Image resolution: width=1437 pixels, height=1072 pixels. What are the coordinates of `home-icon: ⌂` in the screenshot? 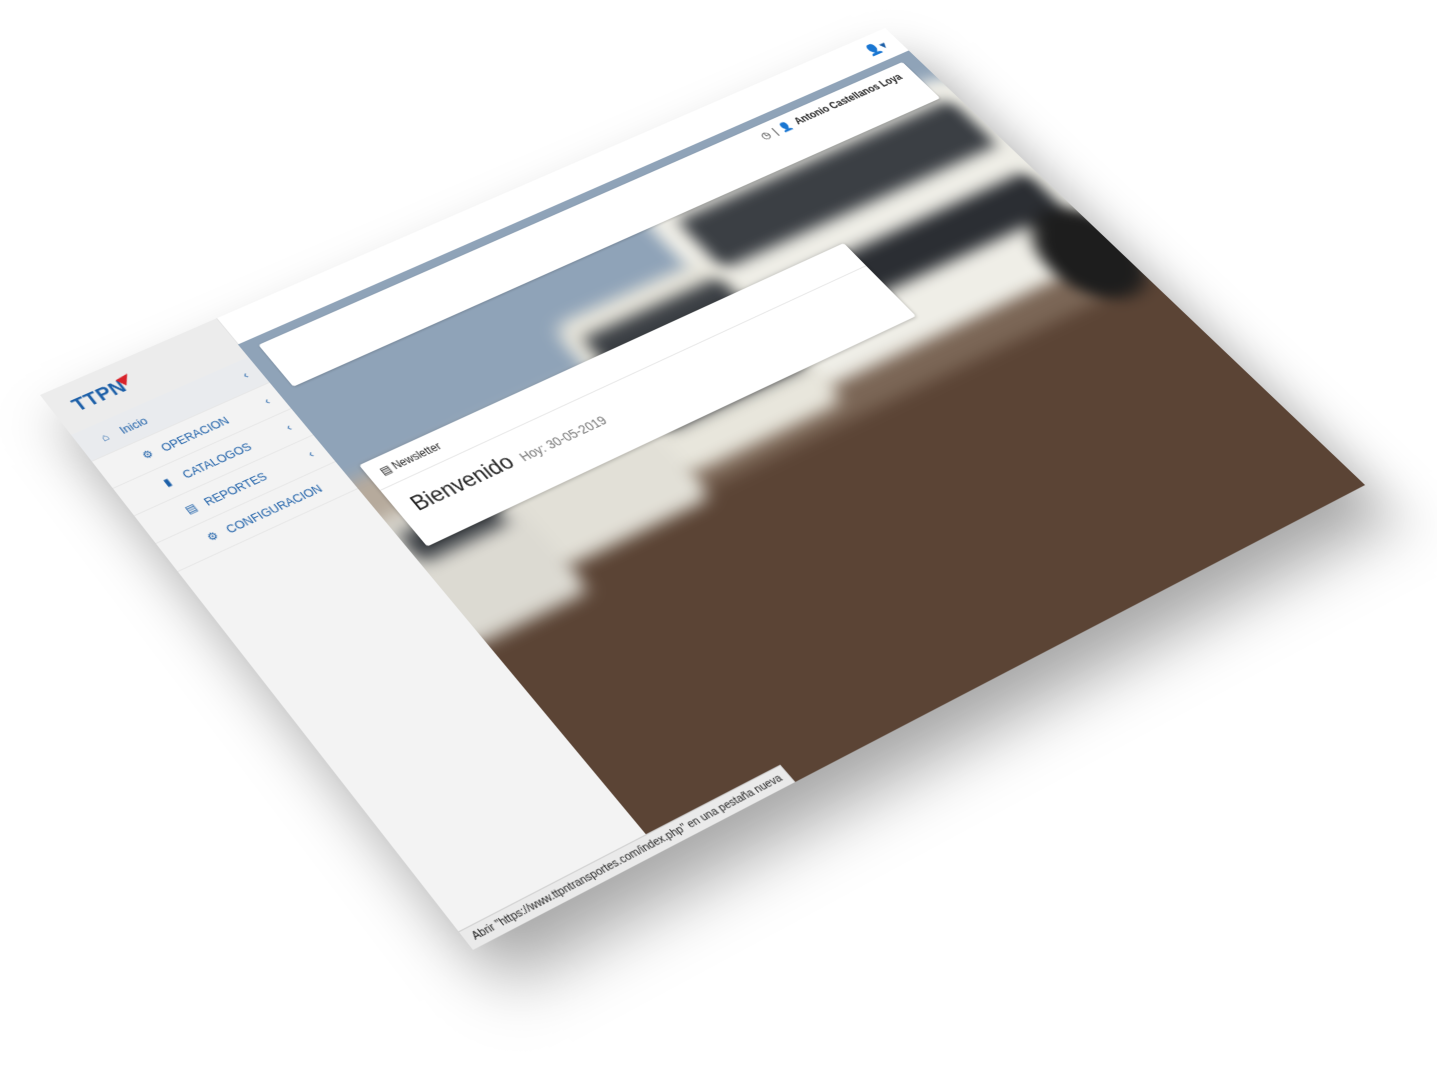 It's located at (104, 437).